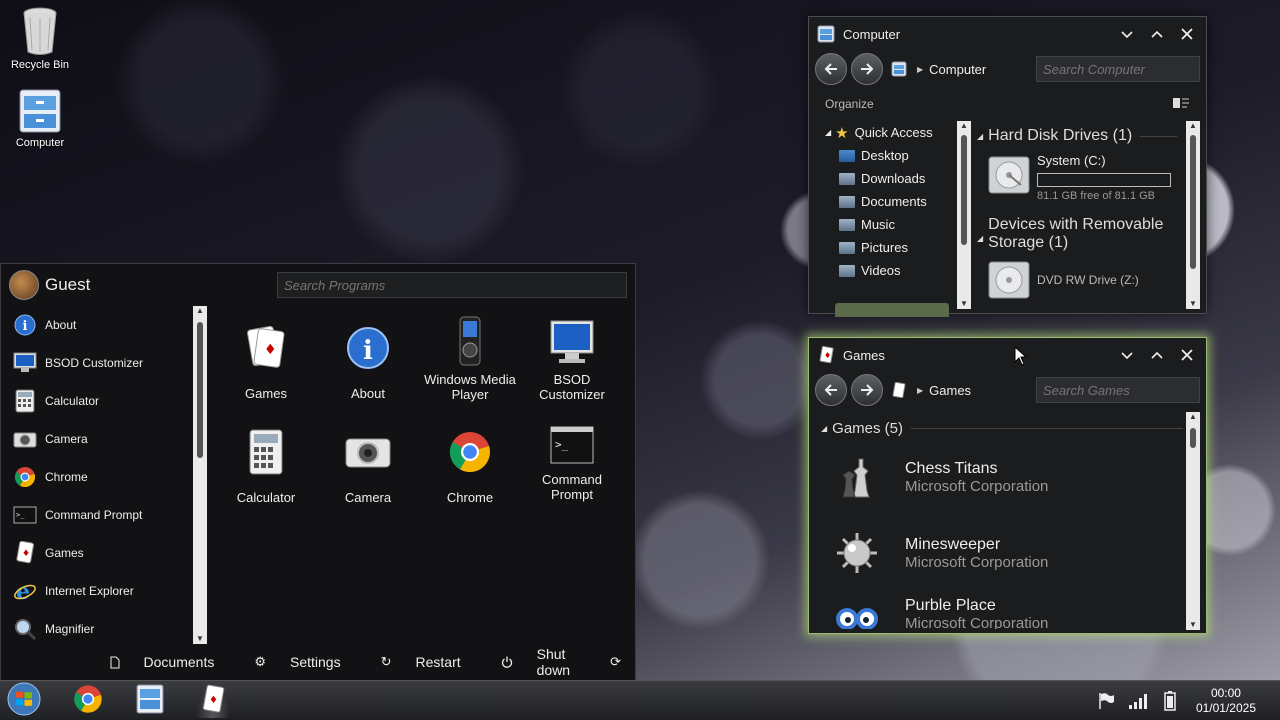  I want to click on breadcrumb: ▶ Games, so click(963, 390).